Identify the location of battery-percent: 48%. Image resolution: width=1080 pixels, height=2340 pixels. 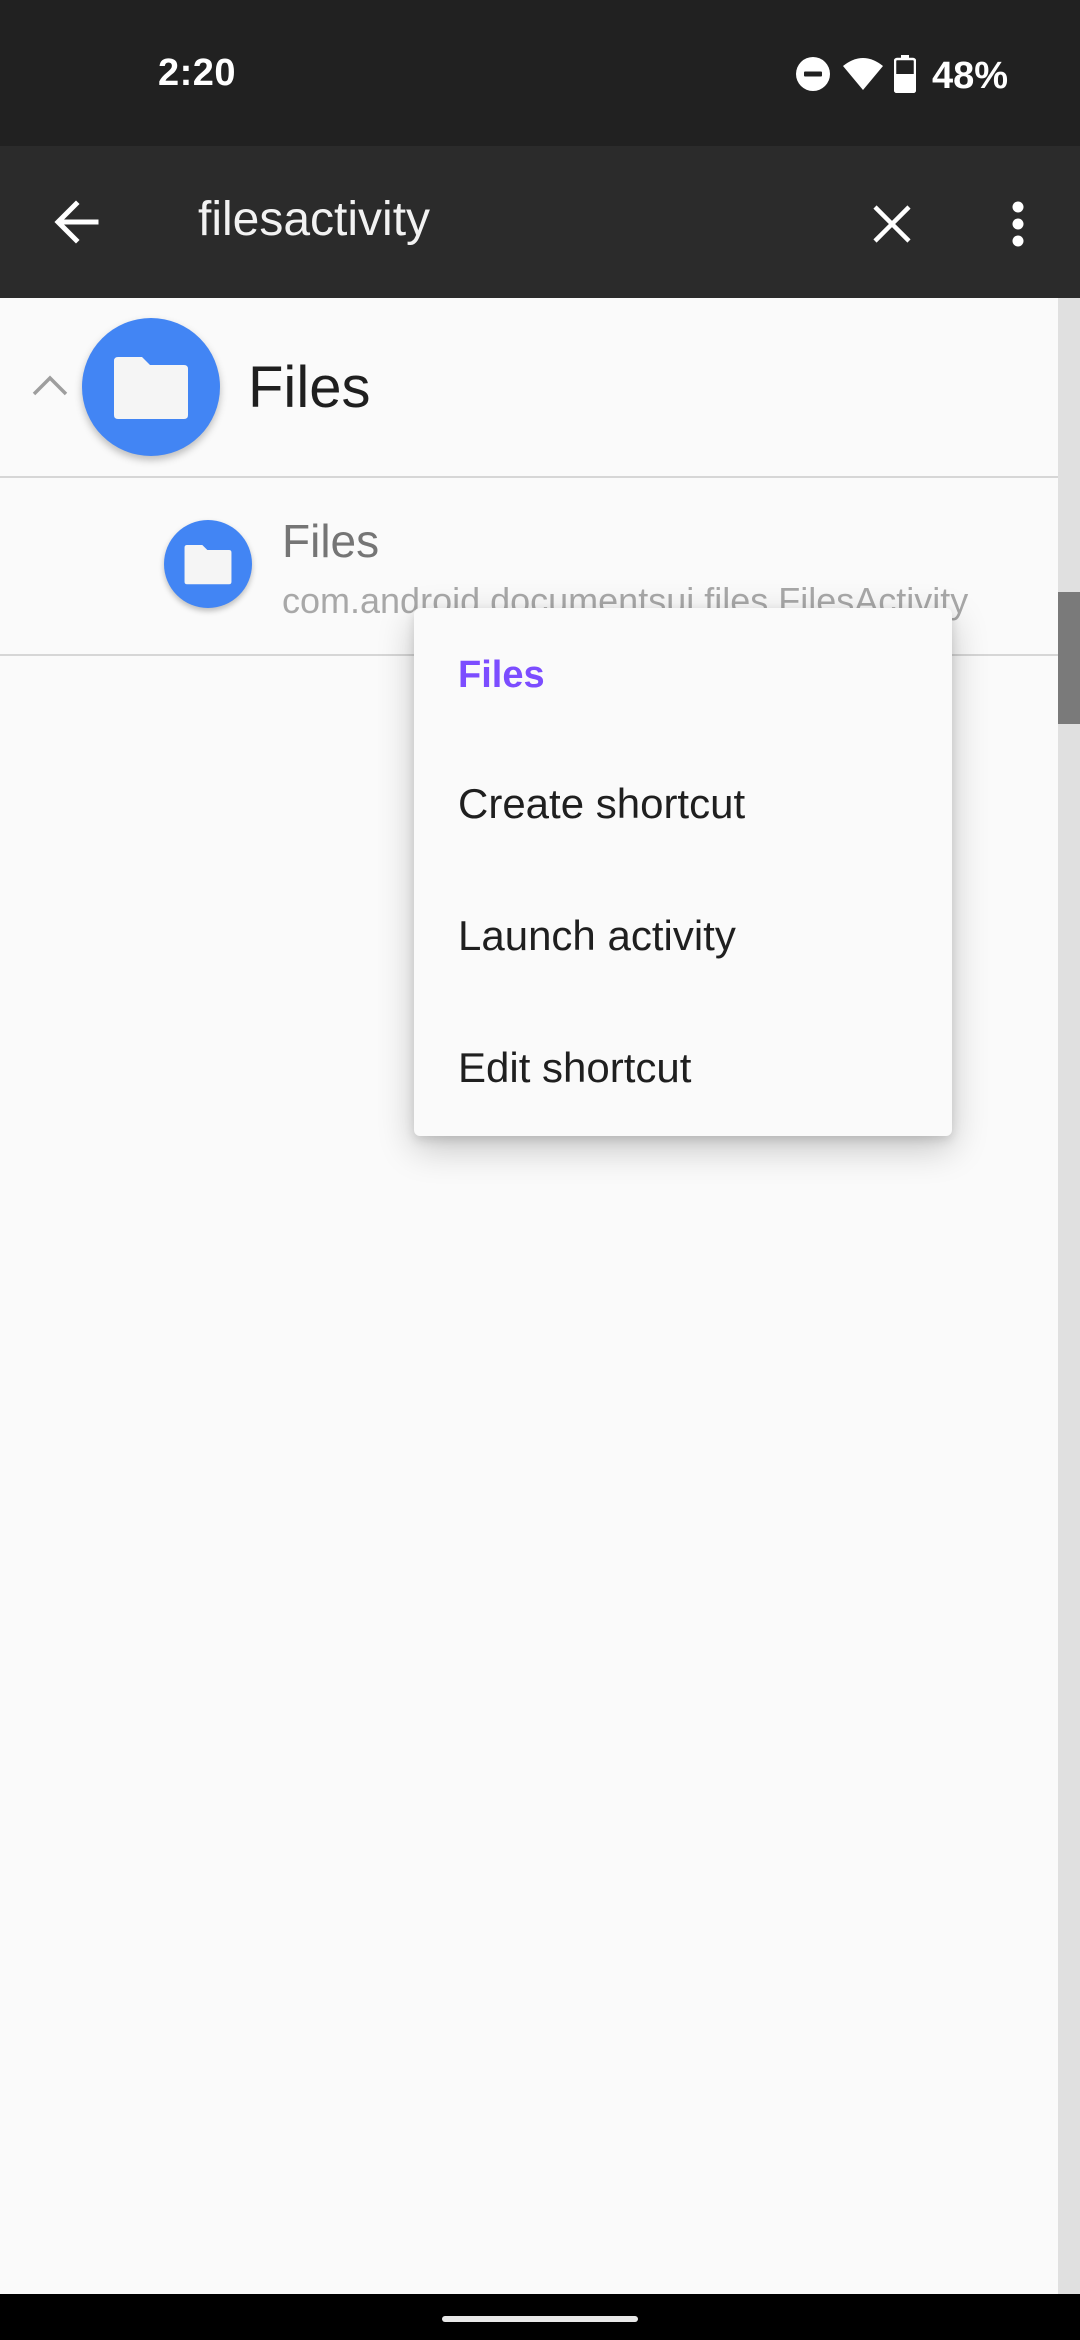
(969, 75).